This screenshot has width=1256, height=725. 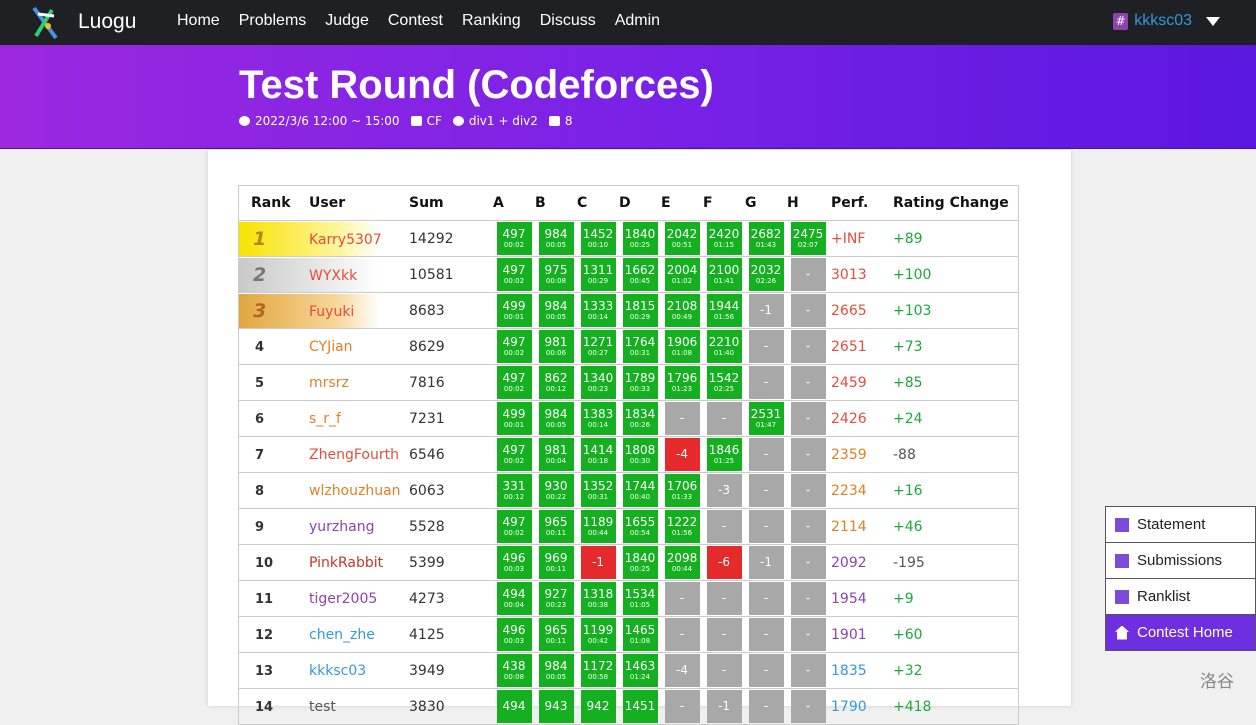 What do you see at coordinates (640, 670) in the screenshot?
I see `score-box: 1463 01:24` at bounding box center [640, 670].